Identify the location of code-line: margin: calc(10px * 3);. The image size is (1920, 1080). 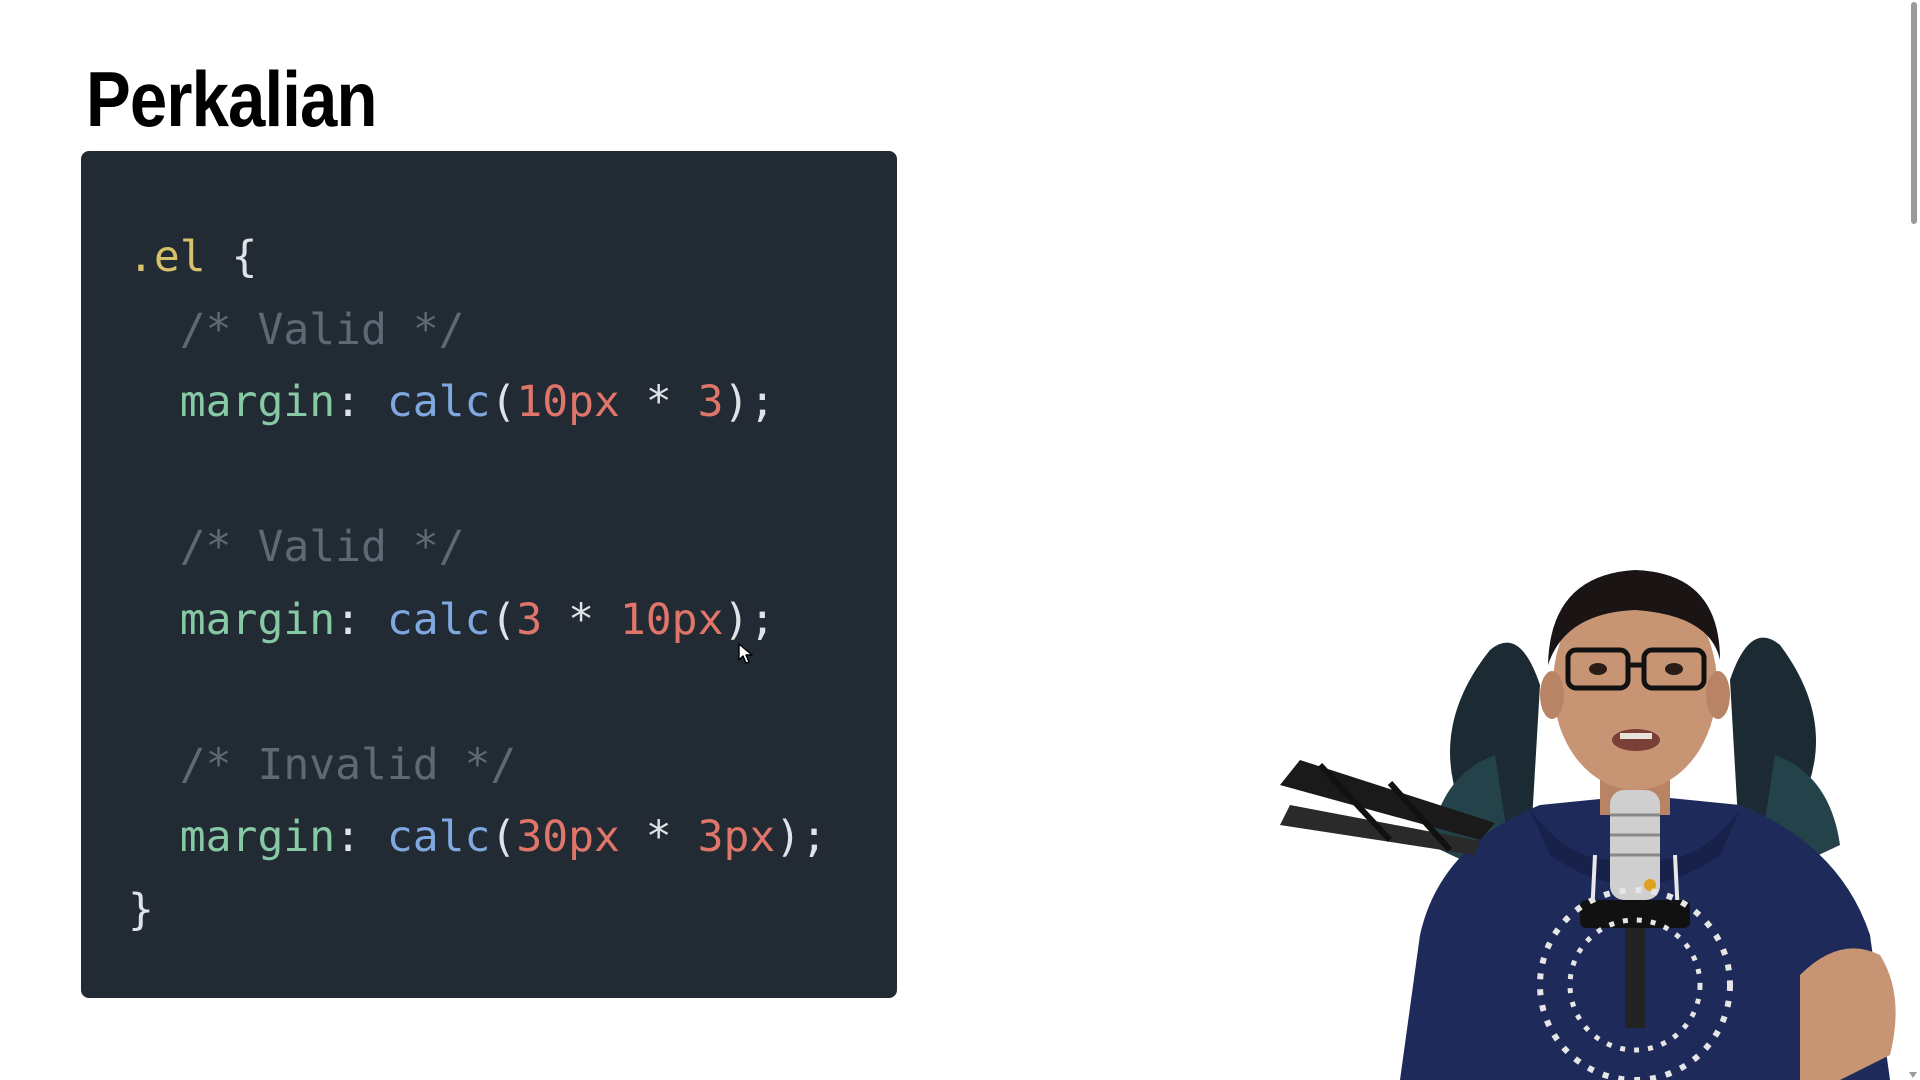
(477, 402).